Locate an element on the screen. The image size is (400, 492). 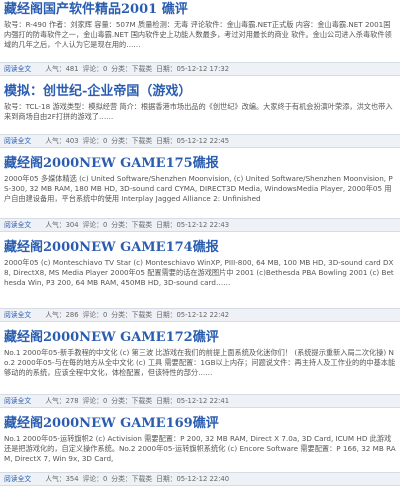
article-title-link: 藏经阁2000NEW GAME172礁评 is located at coordinates (200, 338).